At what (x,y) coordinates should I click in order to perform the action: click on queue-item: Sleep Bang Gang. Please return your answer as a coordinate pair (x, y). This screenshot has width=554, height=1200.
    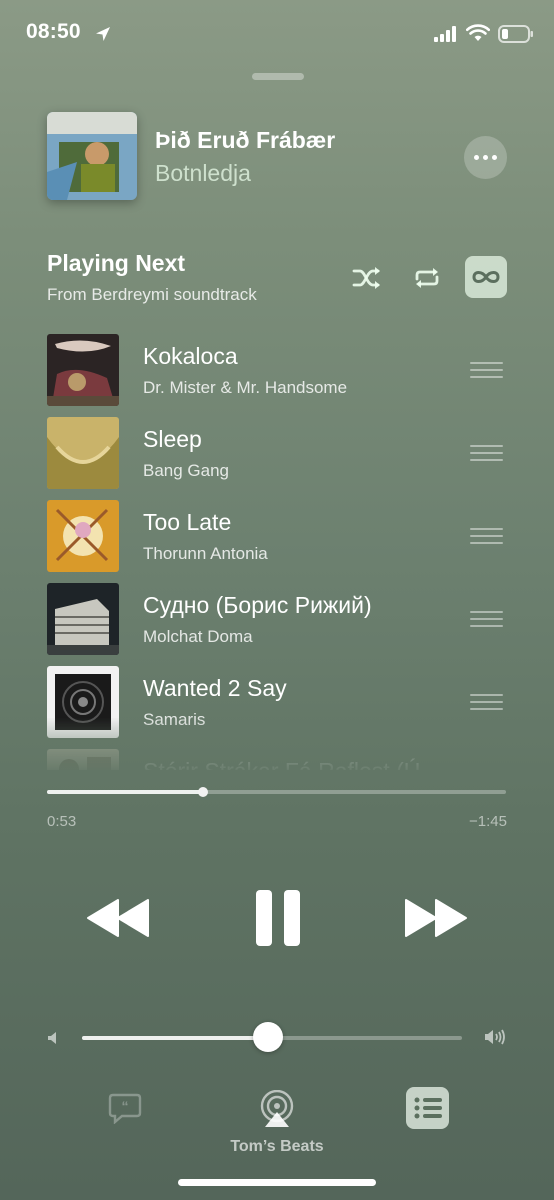
    Looking at the image, I should click on (277, 454).